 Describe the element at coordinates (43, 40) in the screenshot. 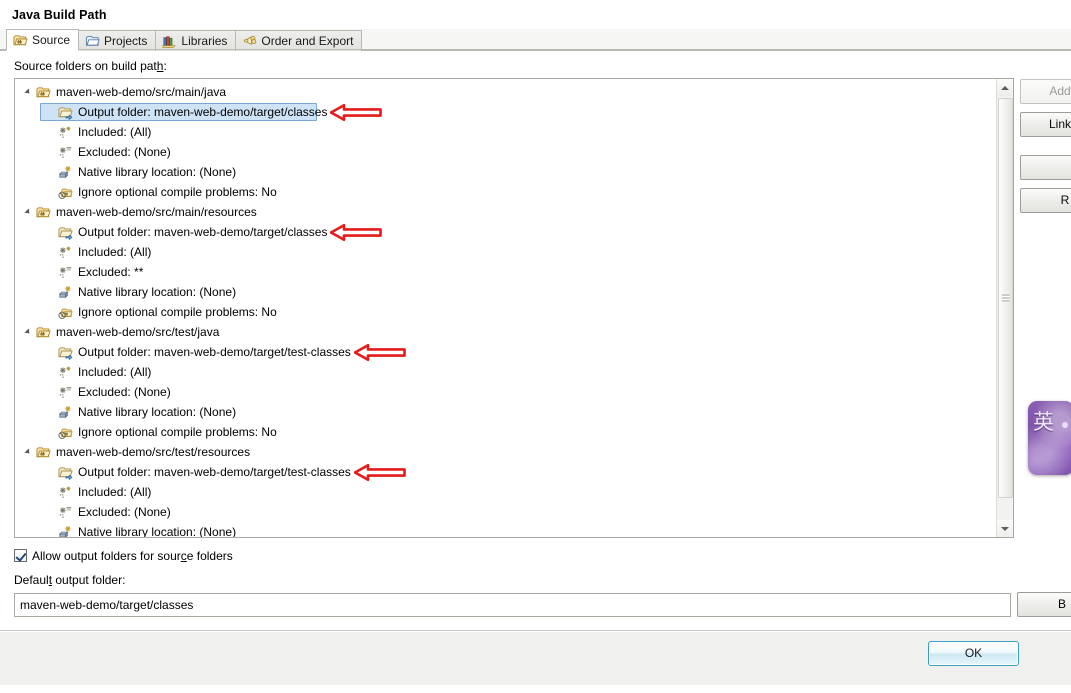

I see `tab-source: Source` at that location.